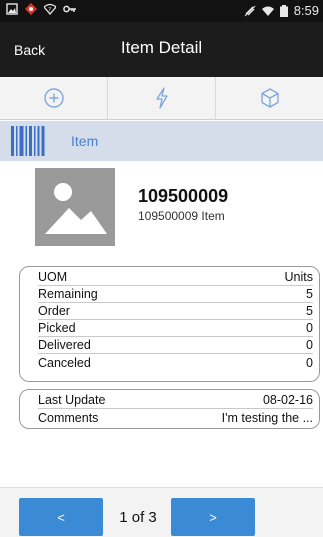  Describe the element at coordinates (175, 345) in the screenshot. I see `detail-row-delivered: Delivered 0` at that location.